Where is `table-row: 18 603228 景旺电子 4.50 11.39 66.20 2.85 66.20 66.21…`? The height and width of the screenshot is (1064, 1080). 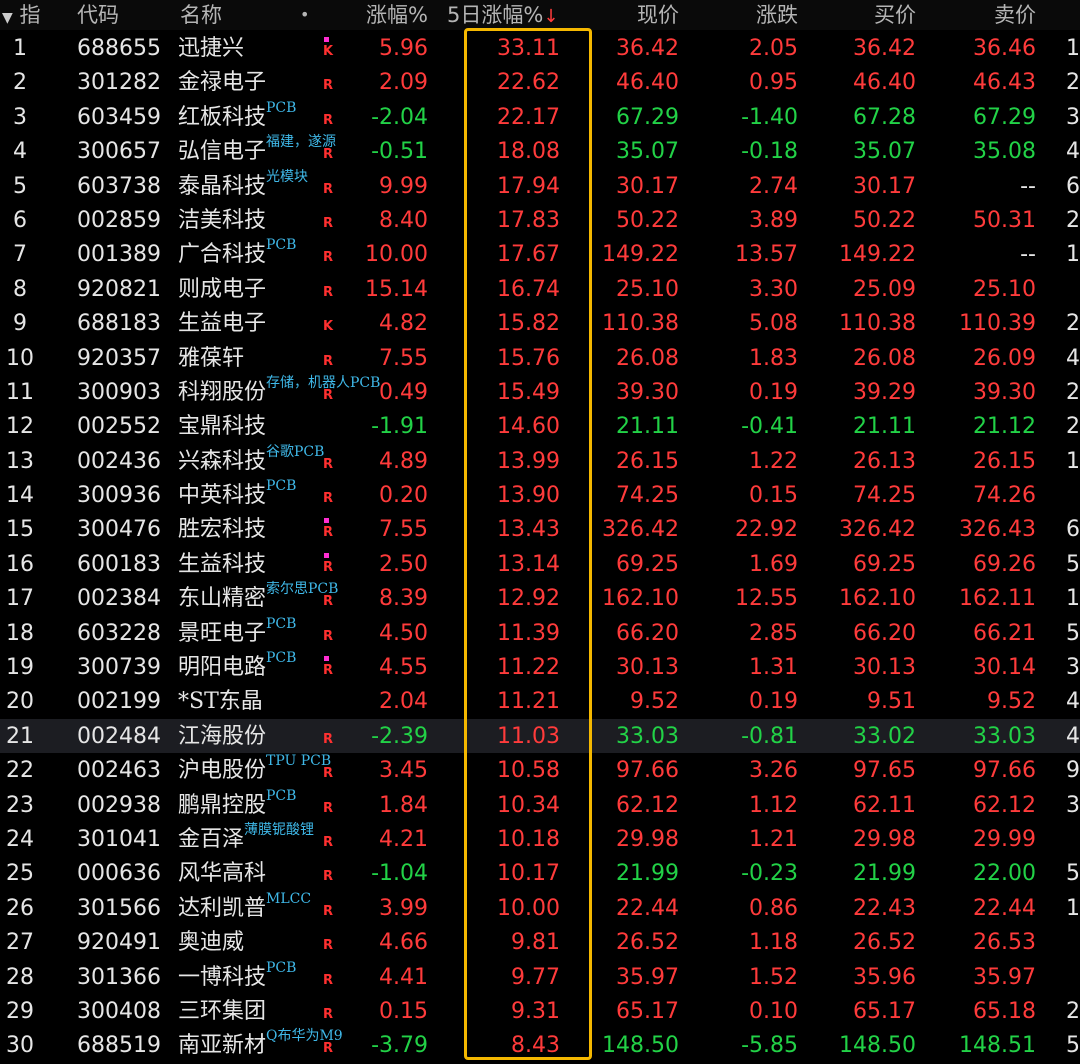
table-row: 18 603228 景旺电子 4.50 11.39 66.20 2.85 66.20 66.21… is located at coordinates (540, 633).